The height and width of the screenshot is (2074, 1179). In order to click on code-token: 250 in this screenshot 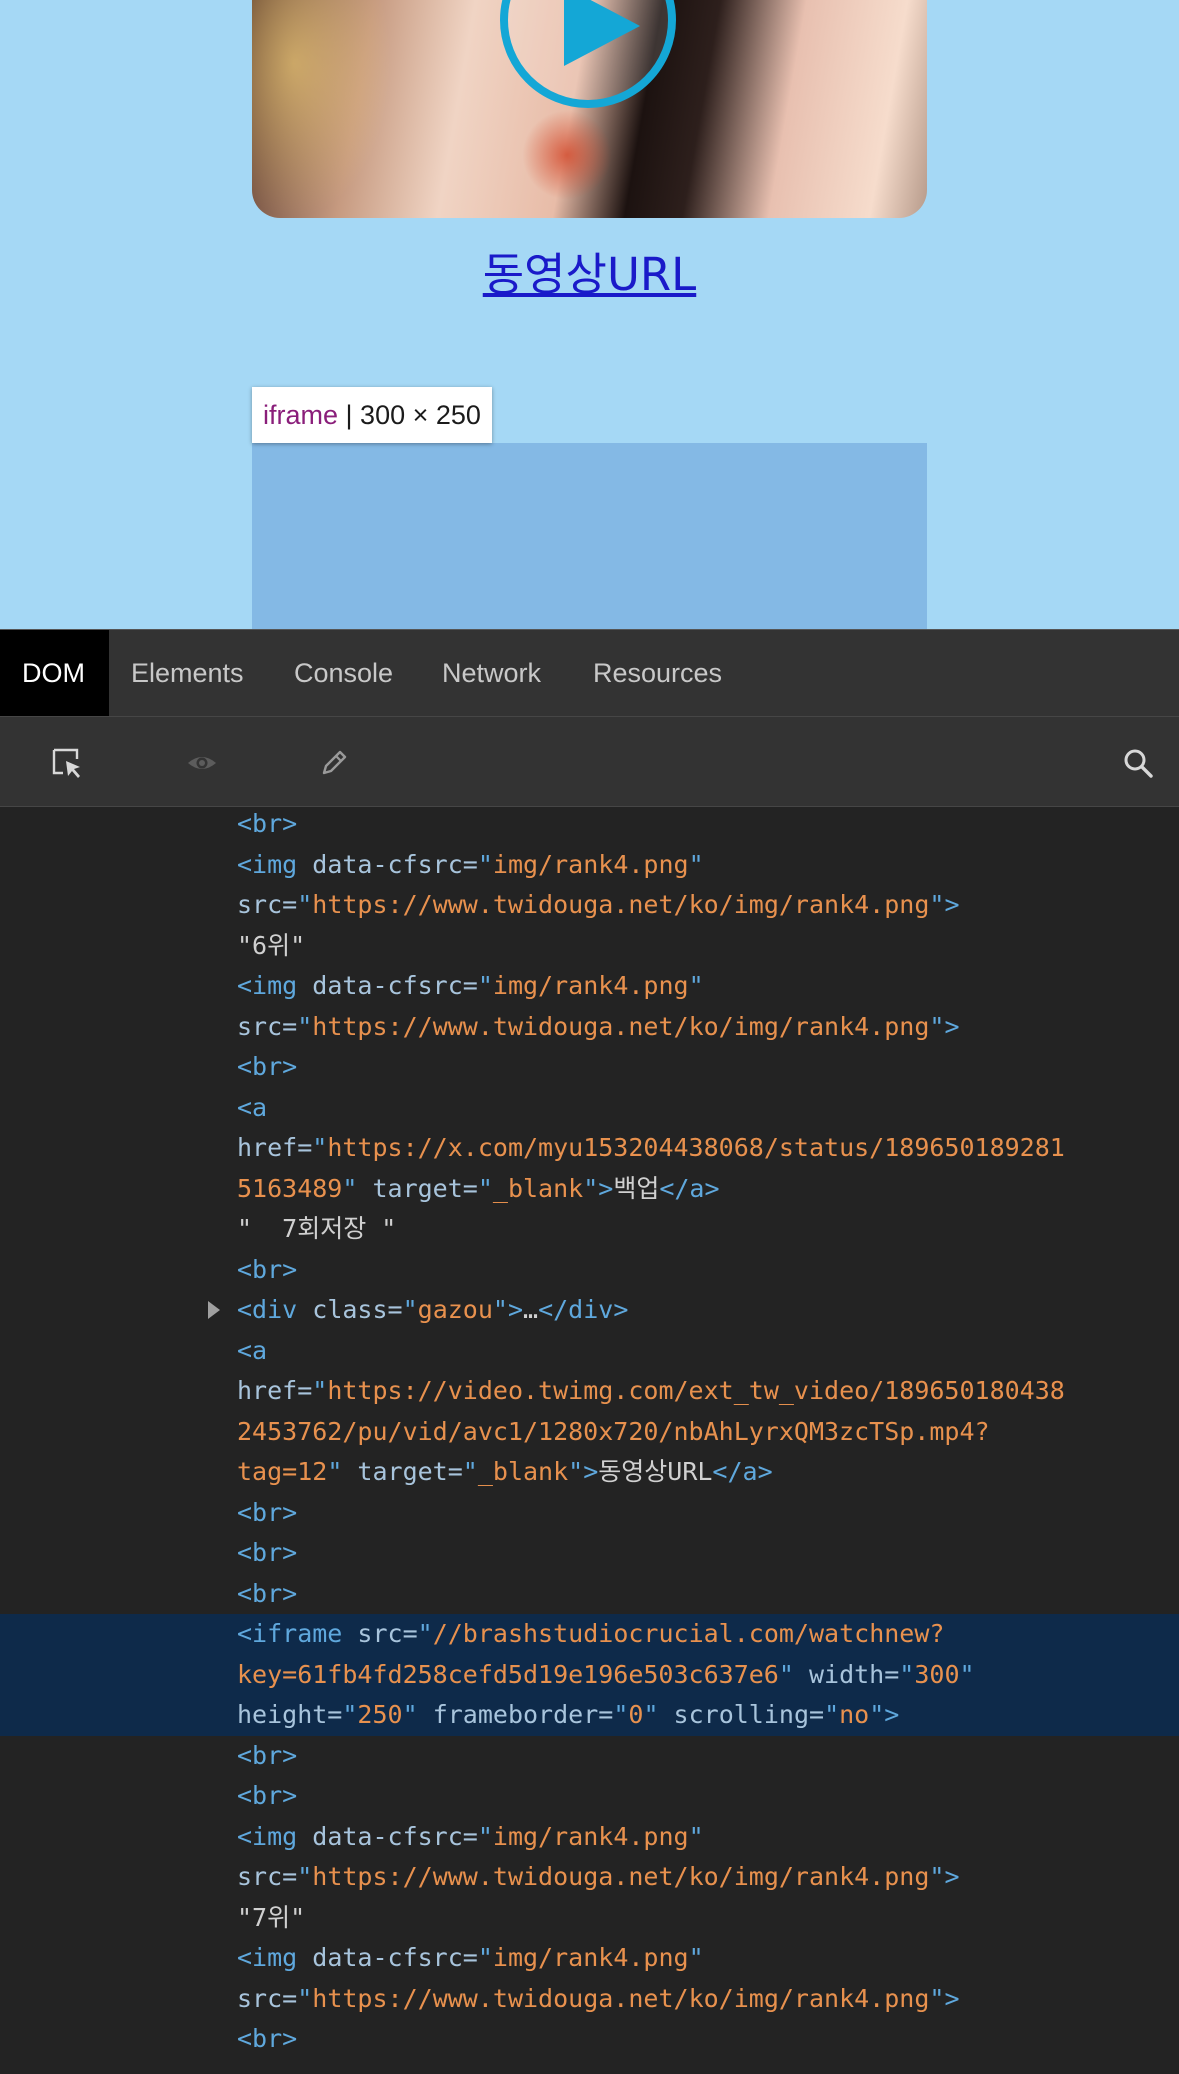, I will do `click(379, 1714)`.